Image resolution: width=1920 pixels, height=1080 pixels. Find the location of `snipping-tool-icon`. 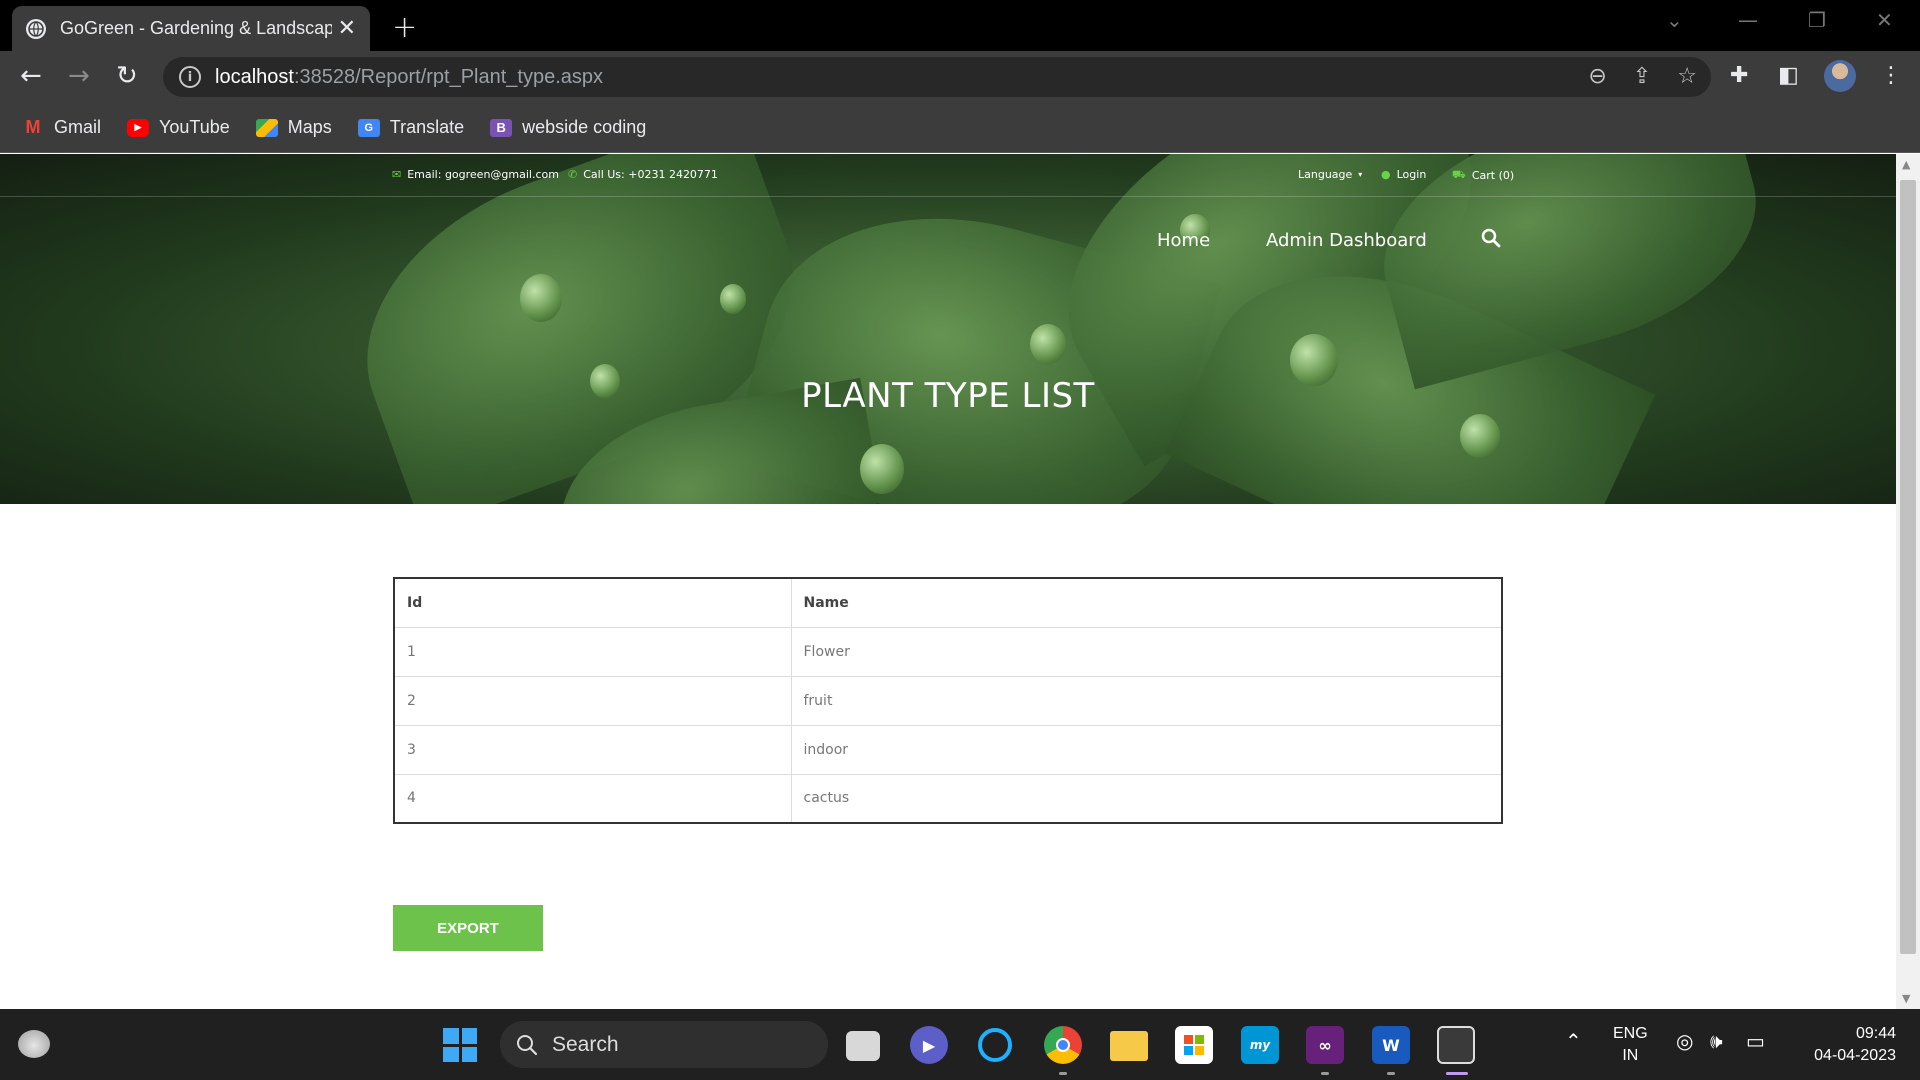

snipping-tool-icon is located at coordinates (1456, 1045).